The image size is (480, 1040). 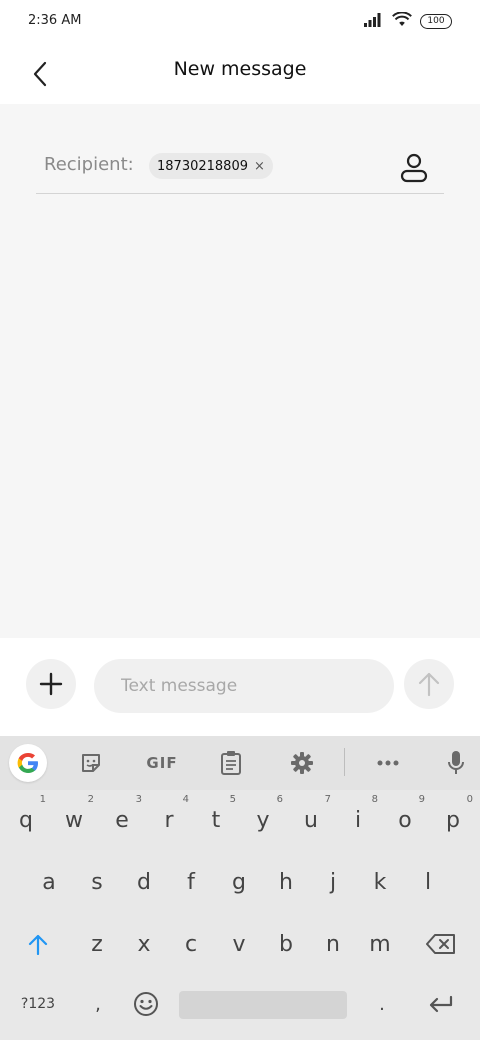 I want to click on key-hint: 6, so click(x=279, y=799).